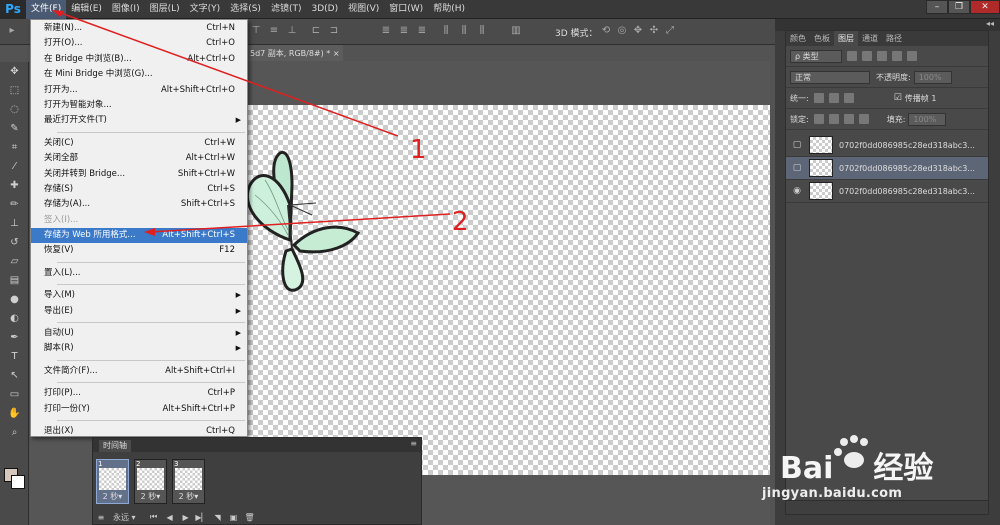 The image size is (1000, 525). I want to click on file-menu-item: 文件简介(F)... Alt+Shift+Ctrl+I, so click(139, 371).